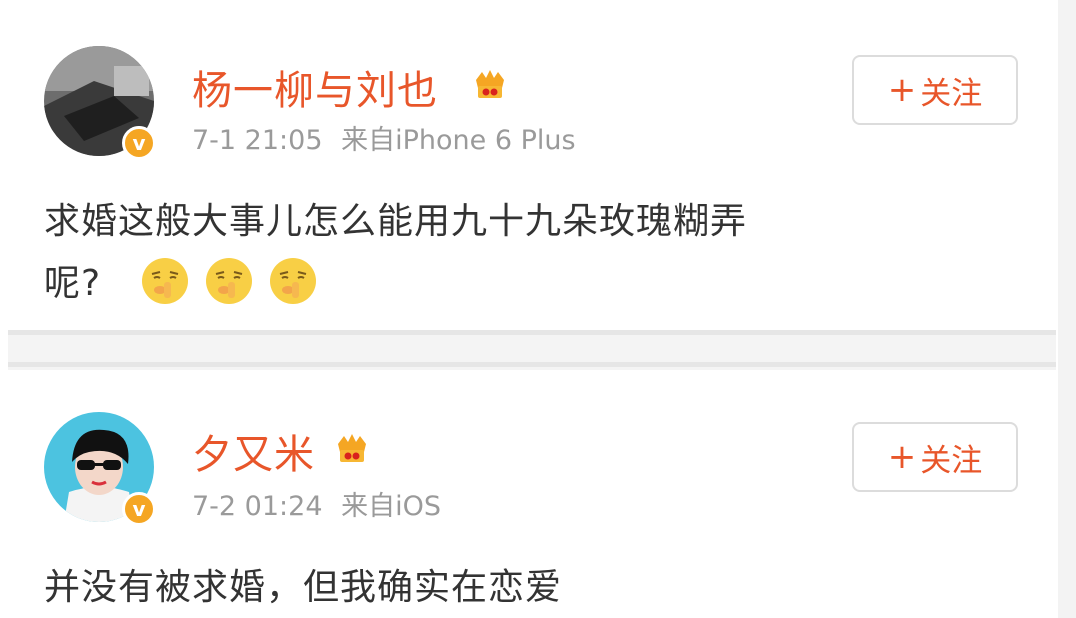  Describe the element at coordinates (303, 587) in the screenshot. I see `comment-text: 并没有被求婚，但我确实在恋爱` at that location.